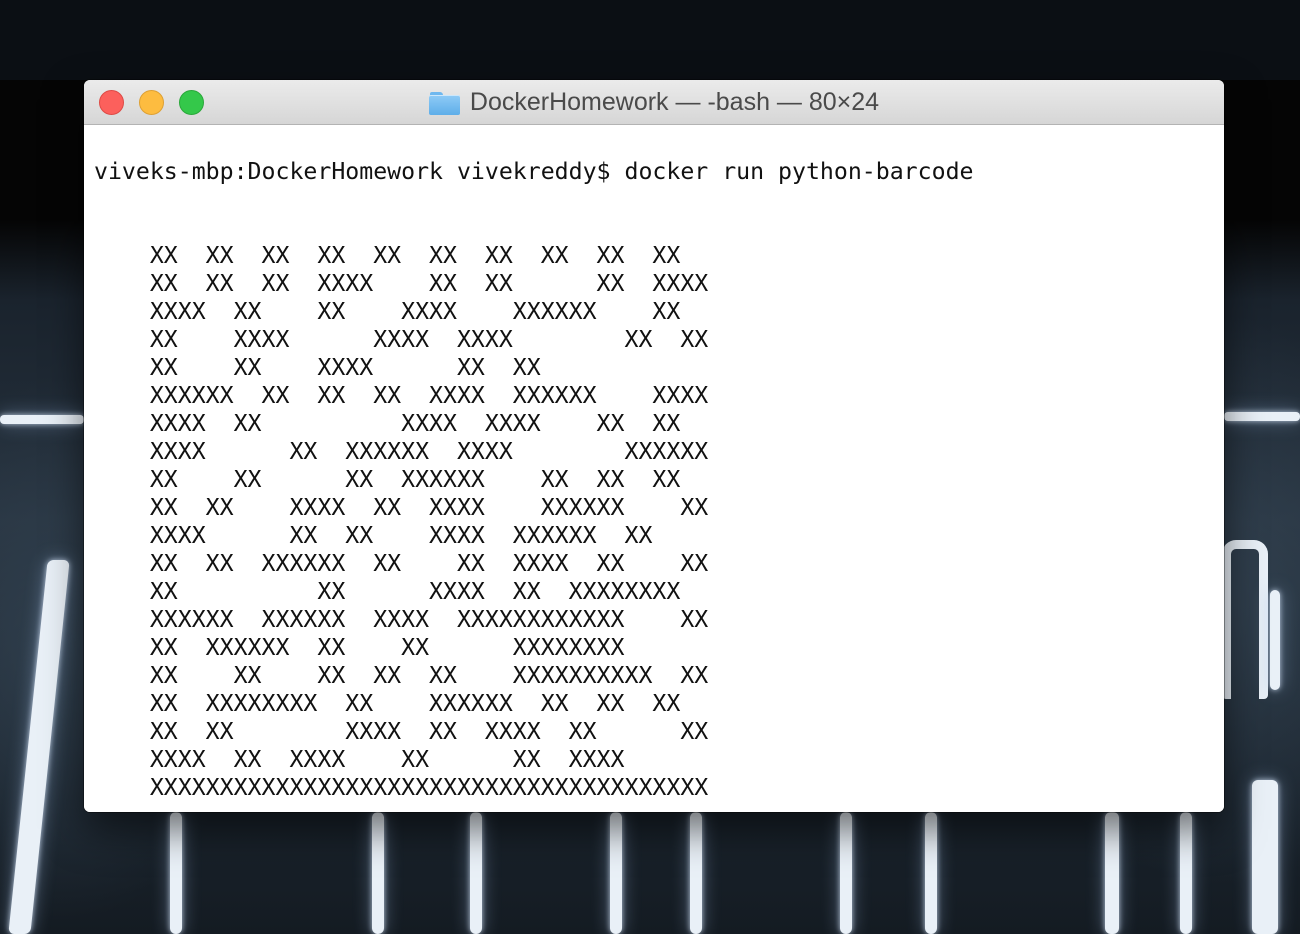 The height and width of the screenshot is (934, 1300). What do you see at coordinates (401, 787) in the screenshot?
I see `output-line: XXXXXXXXXXXXXXXXXXXXXXXXXXXXXXXXXXXXXXXX` at bounding box center [401, 787].